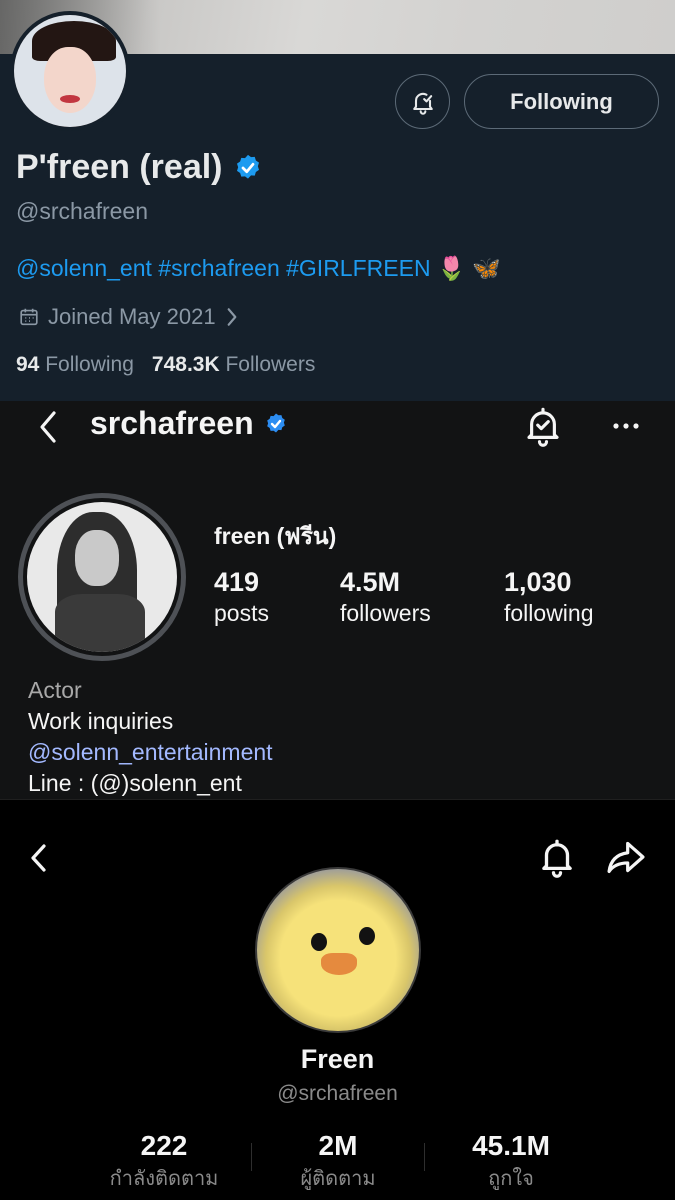 This screenshot has height=1200, width=675. What do you see at coordinates (557, 857) in the screenshot?
I see `bell-icon` at bounding box center [557, 857].